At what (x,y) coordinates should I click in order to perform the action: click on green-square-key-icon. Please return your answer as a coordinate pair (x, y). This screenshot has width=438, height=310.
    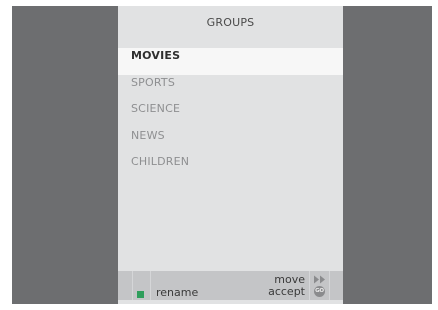
    Looking at the image, I should click on (140, 294).